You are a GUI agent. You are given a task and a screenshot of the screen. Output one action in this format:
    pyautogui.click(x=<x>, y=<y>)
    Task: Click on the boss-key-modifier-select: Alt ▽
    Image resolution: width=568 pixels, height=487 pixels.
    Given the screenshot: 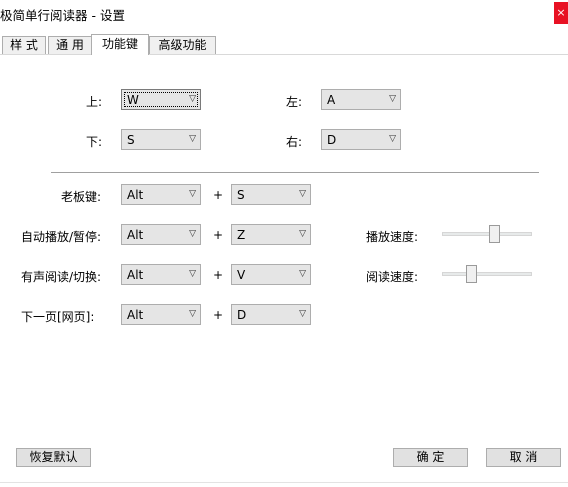 What is the action you would take?
    pyautogui.click(x=161, y=194)
    